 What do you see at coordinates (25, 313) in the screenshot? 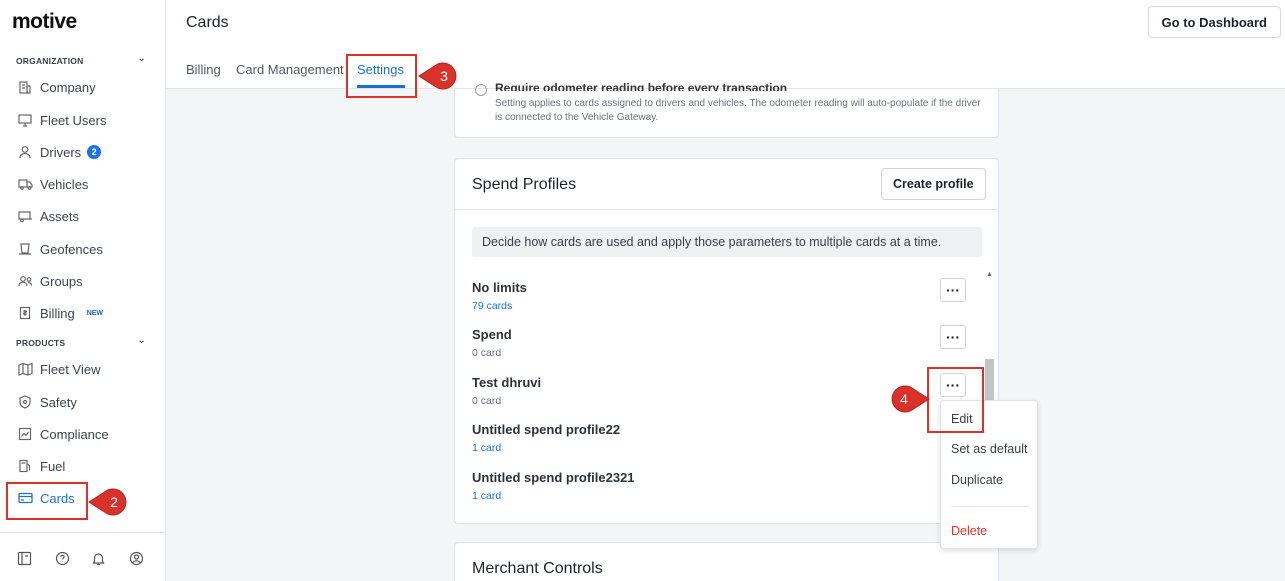
I see `billing-icon` at bounding box center [25, 313].